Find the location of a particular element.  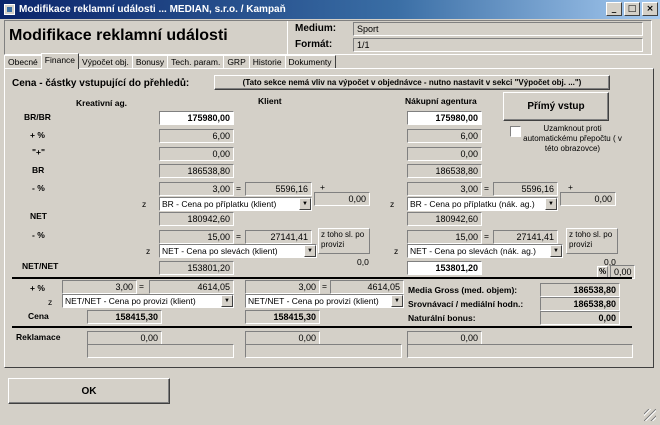

nak-eq2: = is located at coordinates (486, 236).